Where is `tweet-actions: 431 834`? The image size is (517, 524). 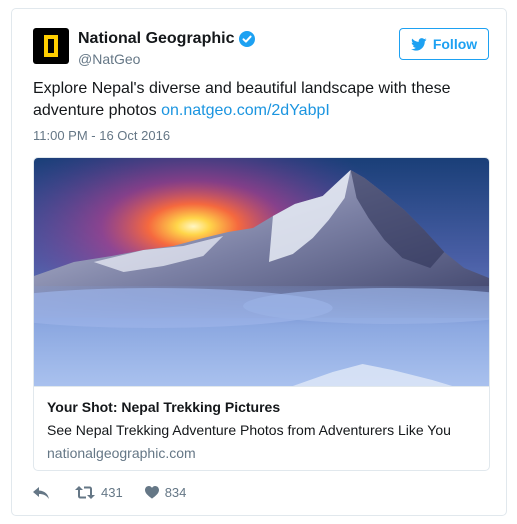
tweet-actions: 431 834 is located at coordinates (109, 492).